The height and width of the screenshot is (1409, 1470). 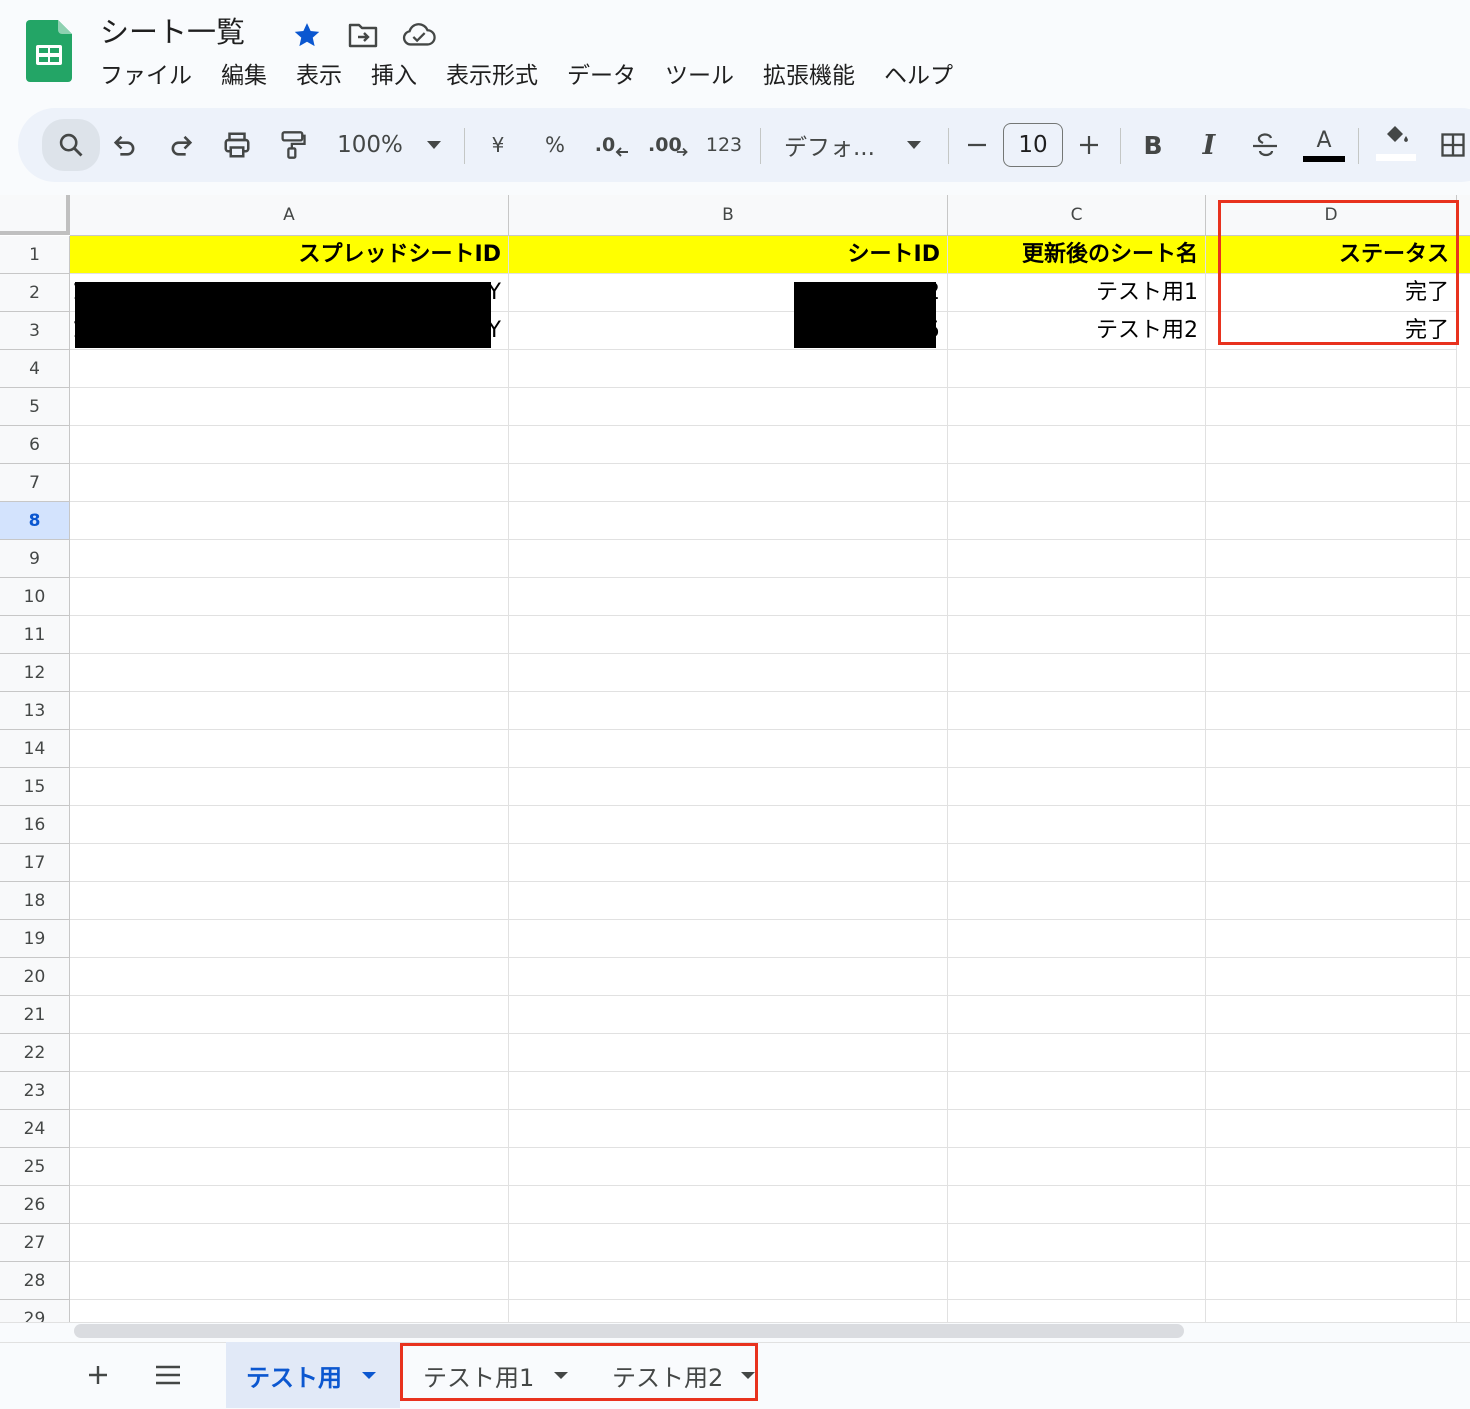 I want to click on increase-font-size-icon, so click(x=1089, y=145).